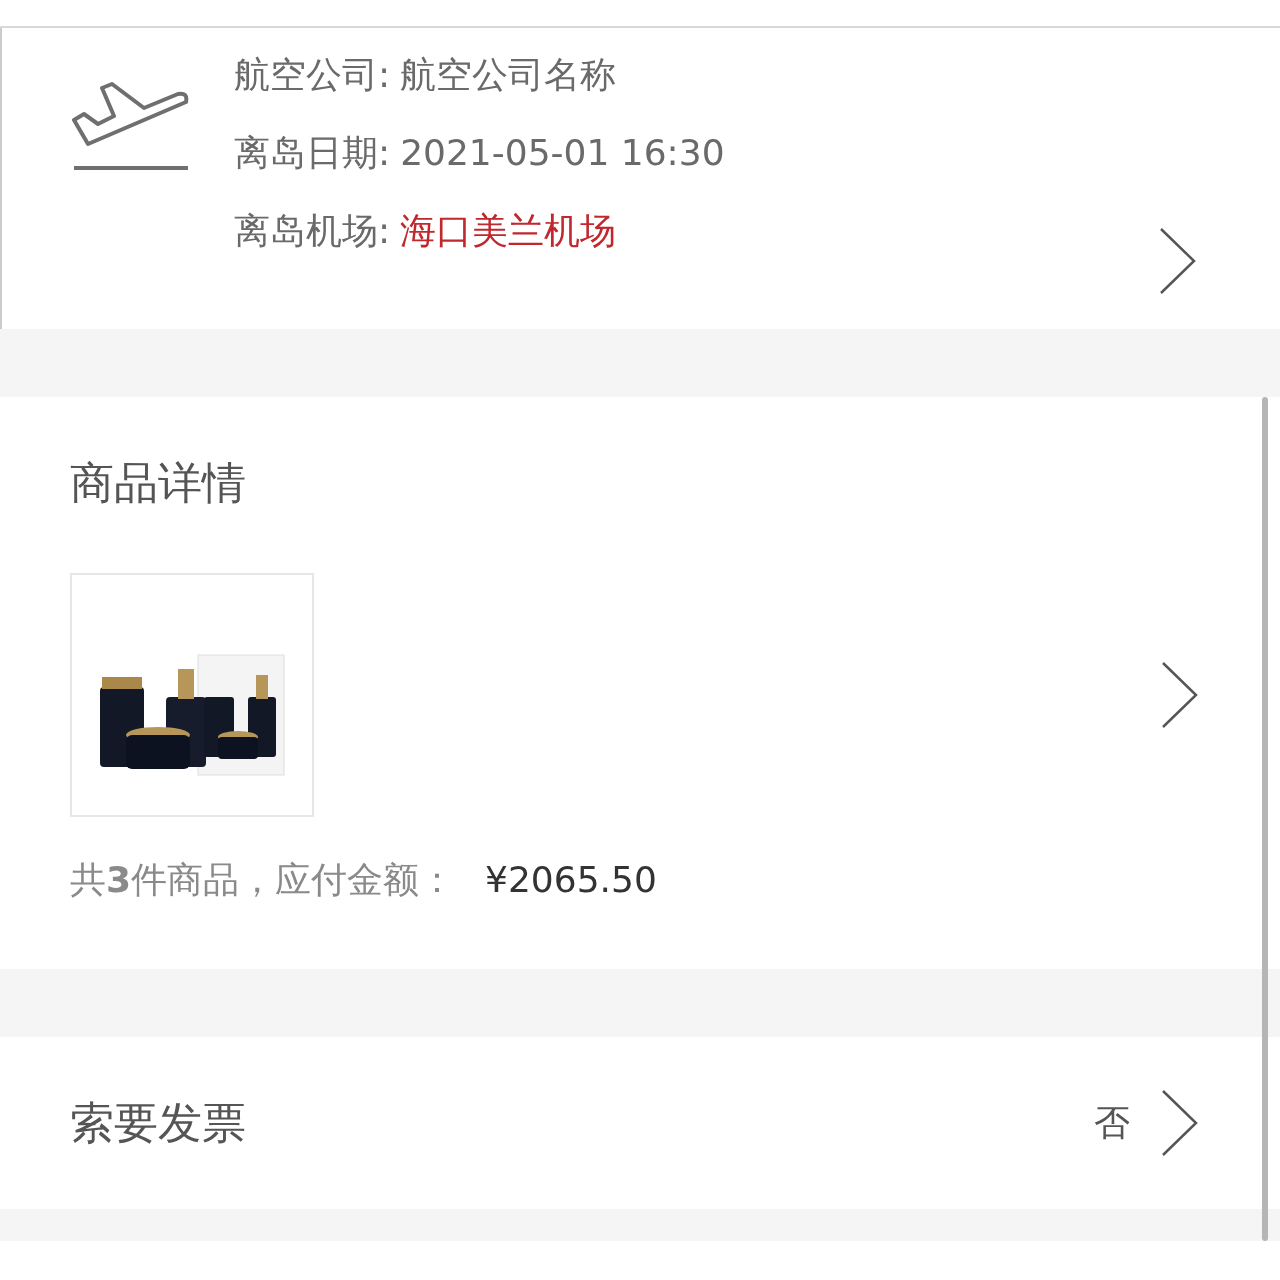  Describe the element at coordinates (562, 153) in the screenshot. I see `field-value: 2021-05-01 16:30` at that location.